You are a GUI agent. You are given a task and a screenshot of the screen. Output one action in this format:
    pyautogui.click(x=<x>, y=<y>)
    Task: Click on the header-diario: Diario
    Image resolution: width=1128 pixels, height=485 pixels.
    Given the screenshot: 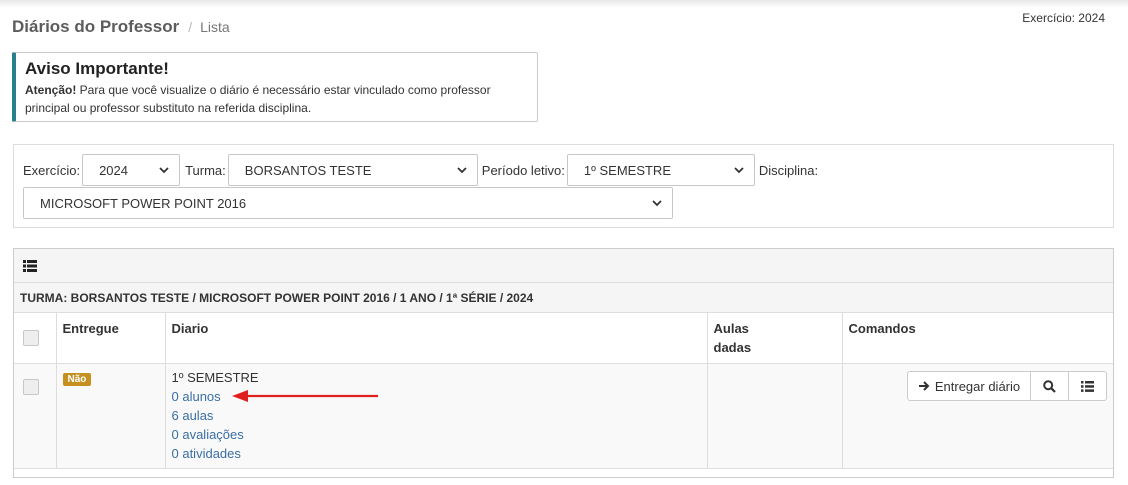 What is the action you would take?
    pyautogui.click(x=436, y=338)
    